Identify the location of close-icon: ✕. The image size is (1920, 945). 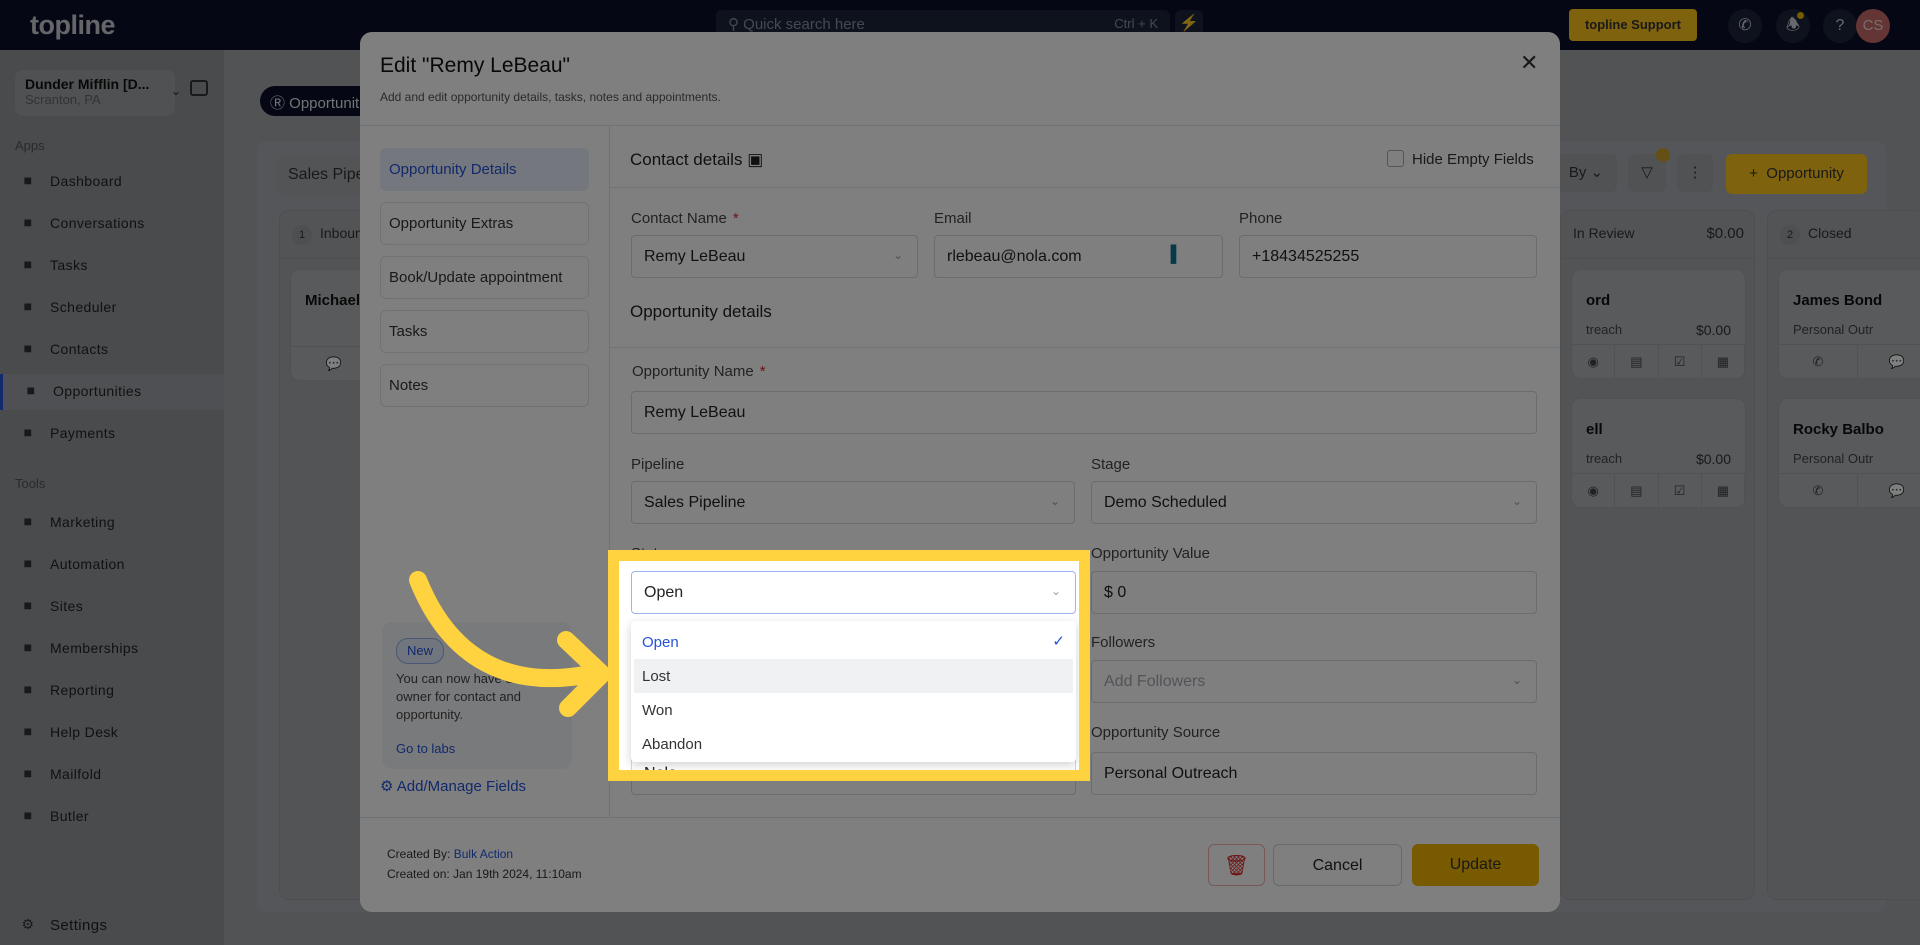
(1529, 63).